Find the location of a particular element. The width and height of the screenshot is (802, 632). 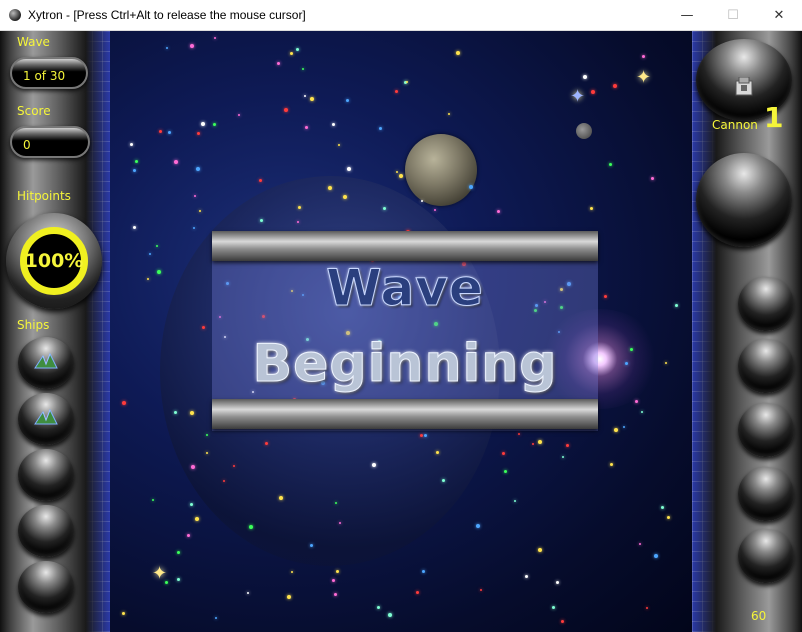

cannon-label: Cannon is located at coordinates (735, 125).